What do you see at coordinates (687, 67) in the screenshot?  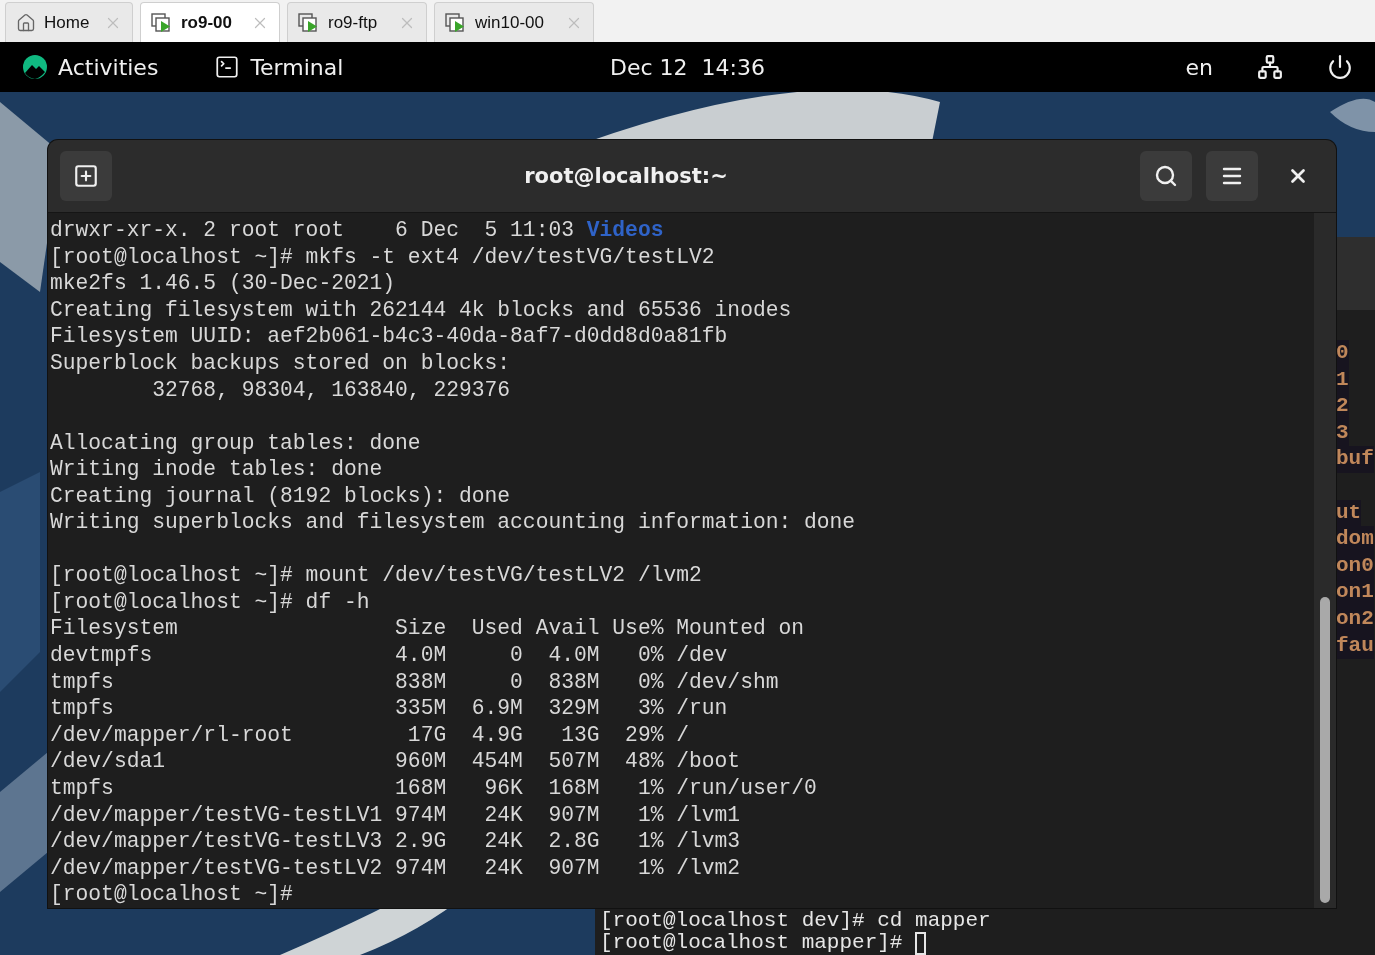 I see `clock: Dec 12 14:36` at bounding box center [687, 67].